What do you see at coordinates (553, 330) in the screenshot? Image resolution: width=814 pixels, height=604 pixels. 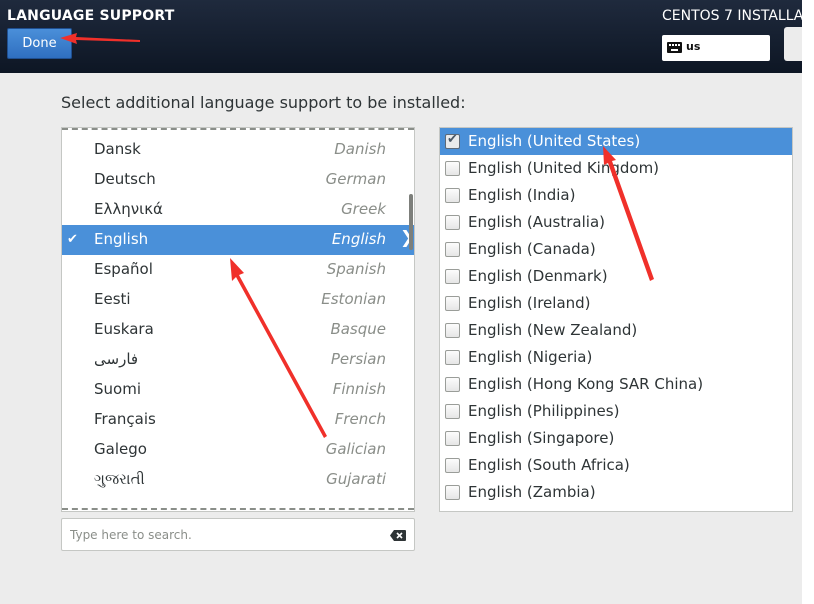 I see `locale-label: English (New Zealand)` at bounding box center [553, 330].